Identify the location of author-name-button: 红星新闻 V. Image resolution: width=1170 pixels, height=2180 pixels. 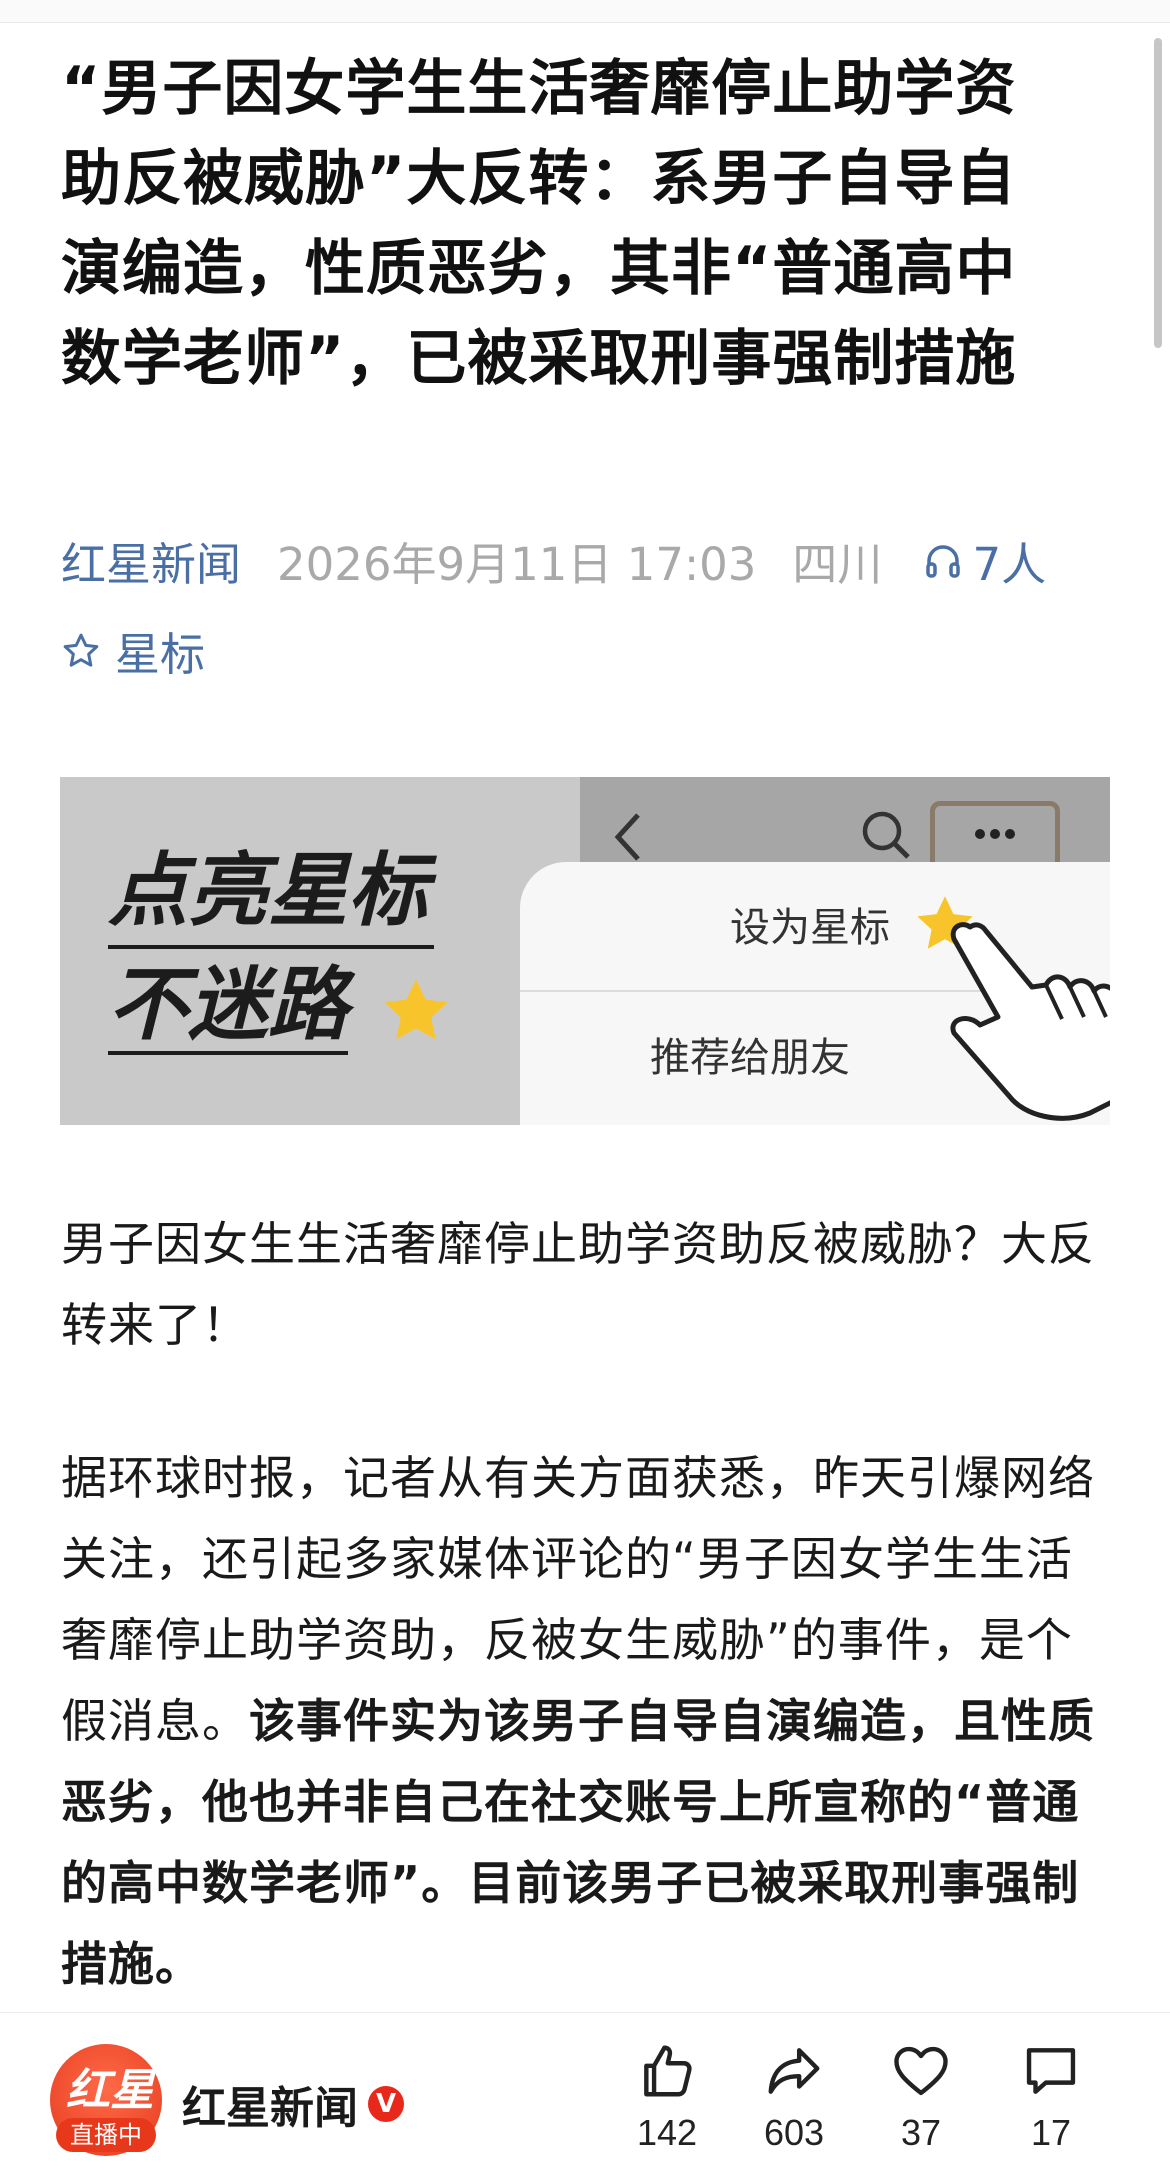
(293, 2104).